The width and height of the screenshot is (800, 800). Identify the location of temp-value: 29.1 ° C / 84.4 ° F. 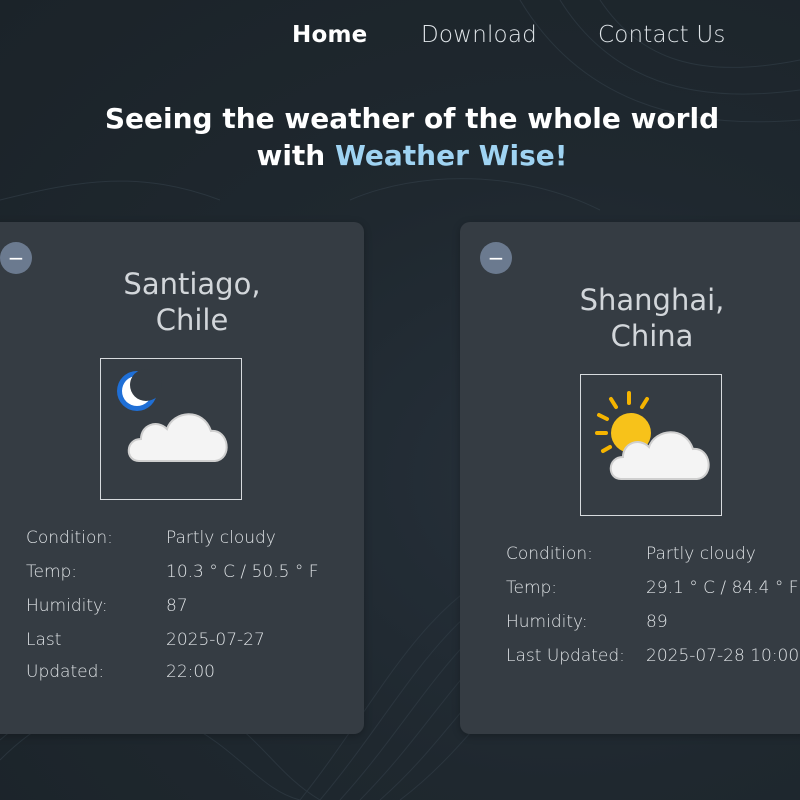
(722, 588).